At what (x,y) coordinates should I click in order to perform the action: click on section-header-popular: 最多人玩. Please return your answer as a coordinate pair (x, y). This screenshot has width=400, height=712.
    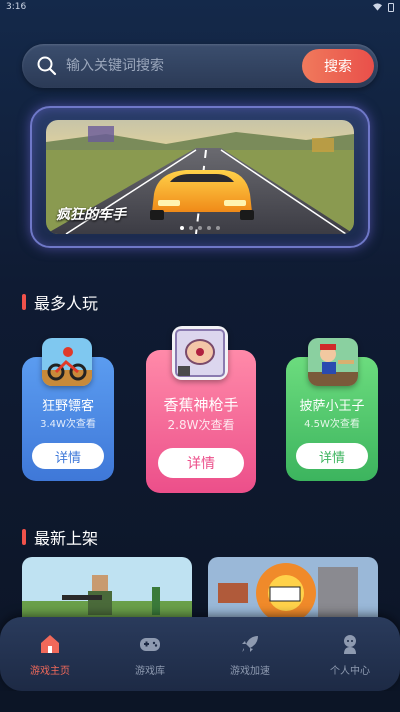
    Looking at the image, I should click on (60, 302).